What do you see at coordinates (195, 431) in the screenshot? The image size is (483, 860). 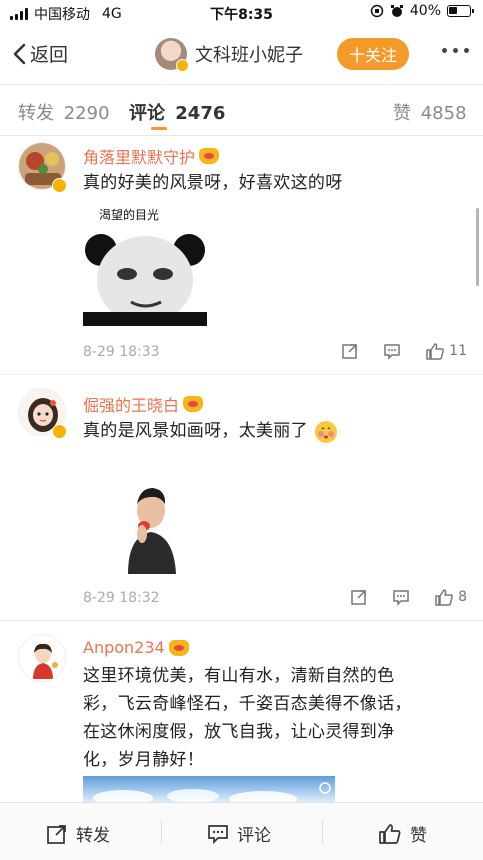 I see `comment-text: 真的是风景如画呀，太美丽了` at bounding box center [195, 431].